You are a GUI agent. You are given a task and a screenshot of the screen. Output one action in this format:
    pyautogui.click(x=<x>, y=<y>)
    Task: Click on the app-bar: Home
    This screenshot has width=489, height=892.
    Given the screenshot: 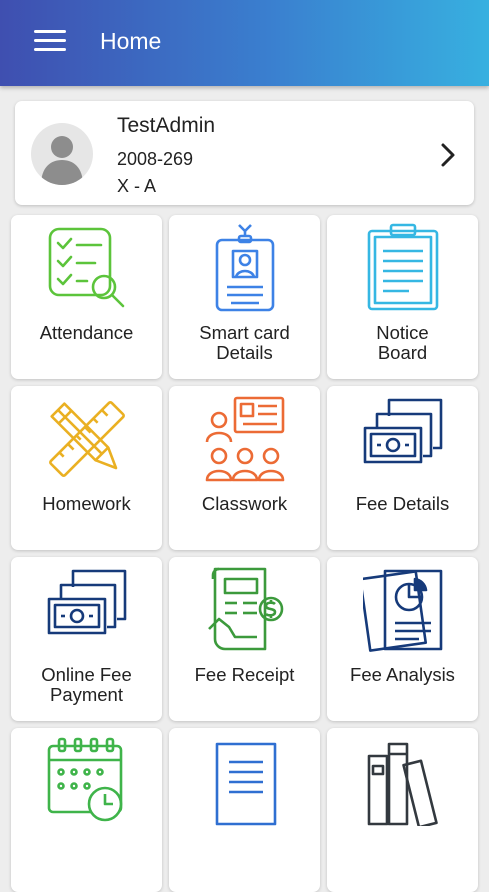 What is the action you would take?
    pyautogui.click(x=244, y=43)
    